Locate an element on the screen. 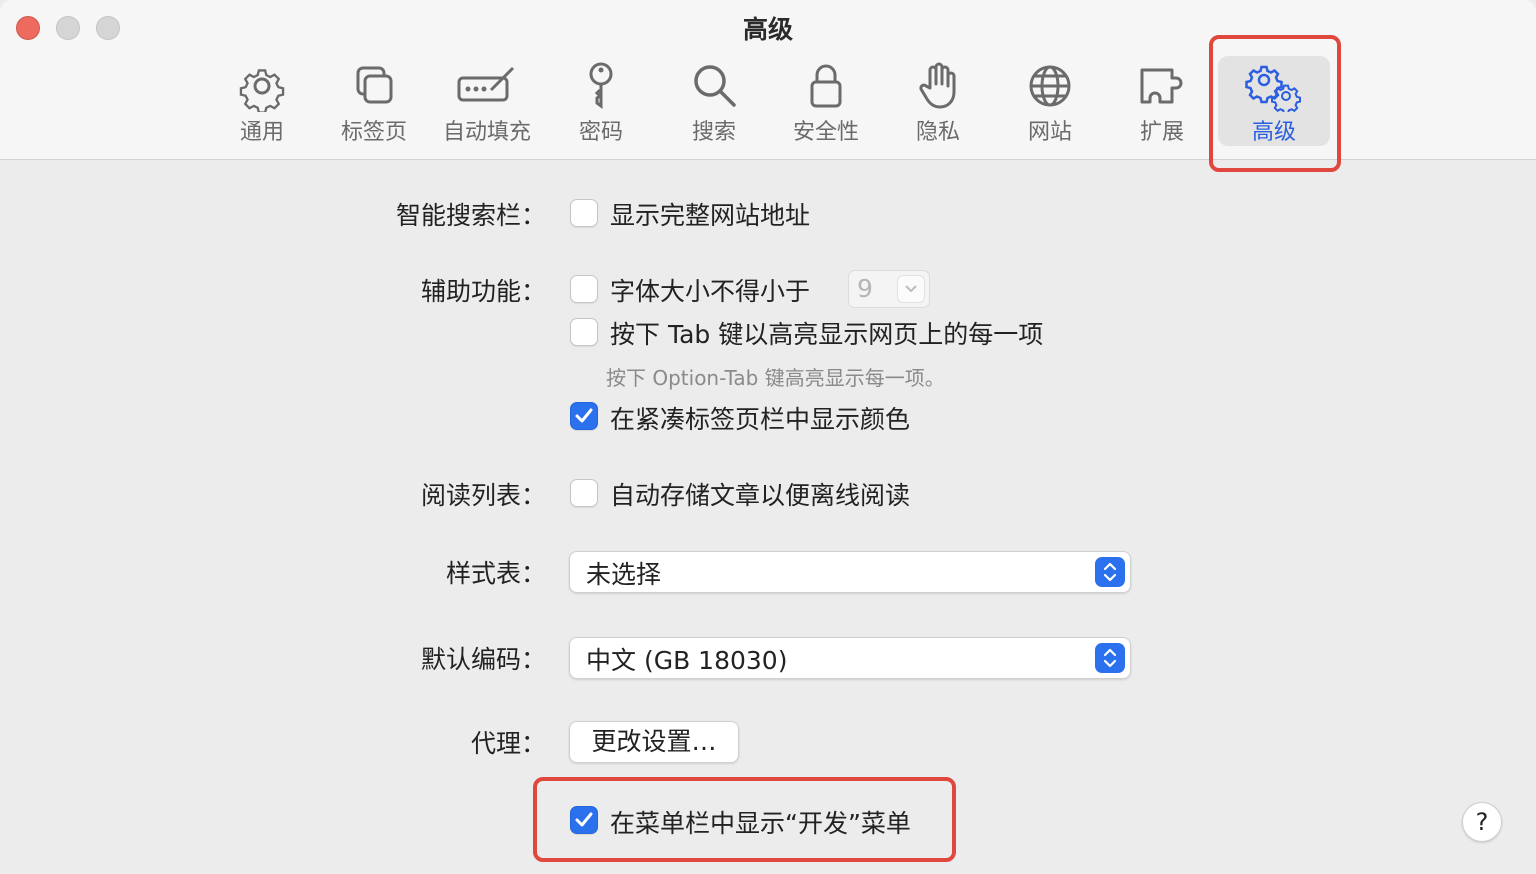  tab-highlight-checkbox is located at coordinates (584, 332).